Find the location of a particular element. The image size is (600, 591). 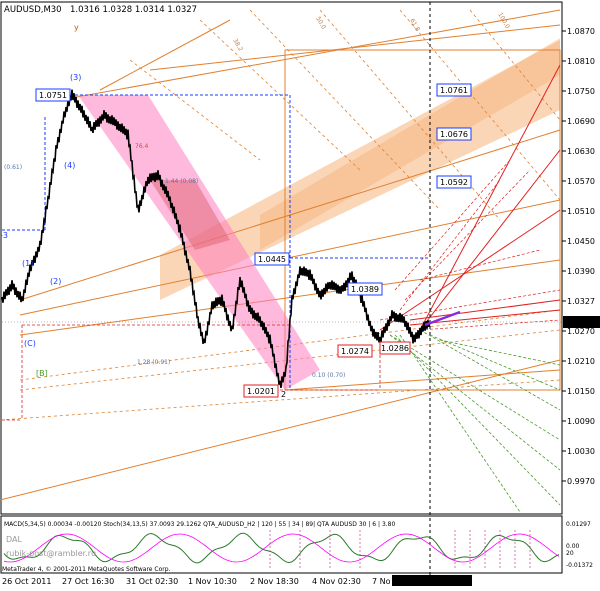

price-box-1-0761-label: 1.0761 is located at coordinates (454, 90).